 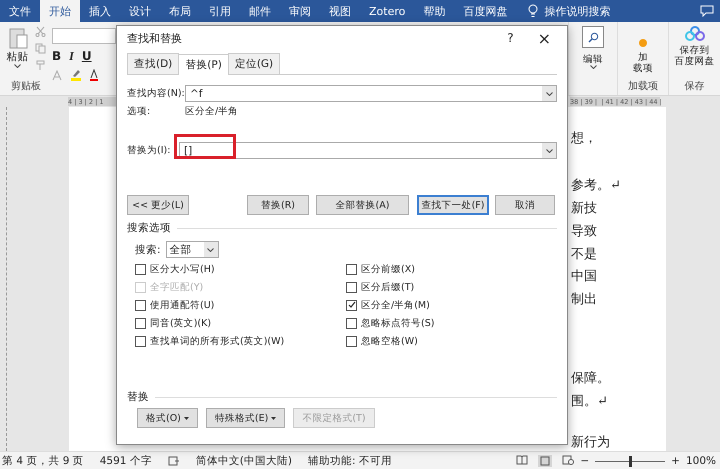 What do you see at coordinates (522, 460) in the screenshot?
I see `read-mode-icon` at bounding box center [522, 460].